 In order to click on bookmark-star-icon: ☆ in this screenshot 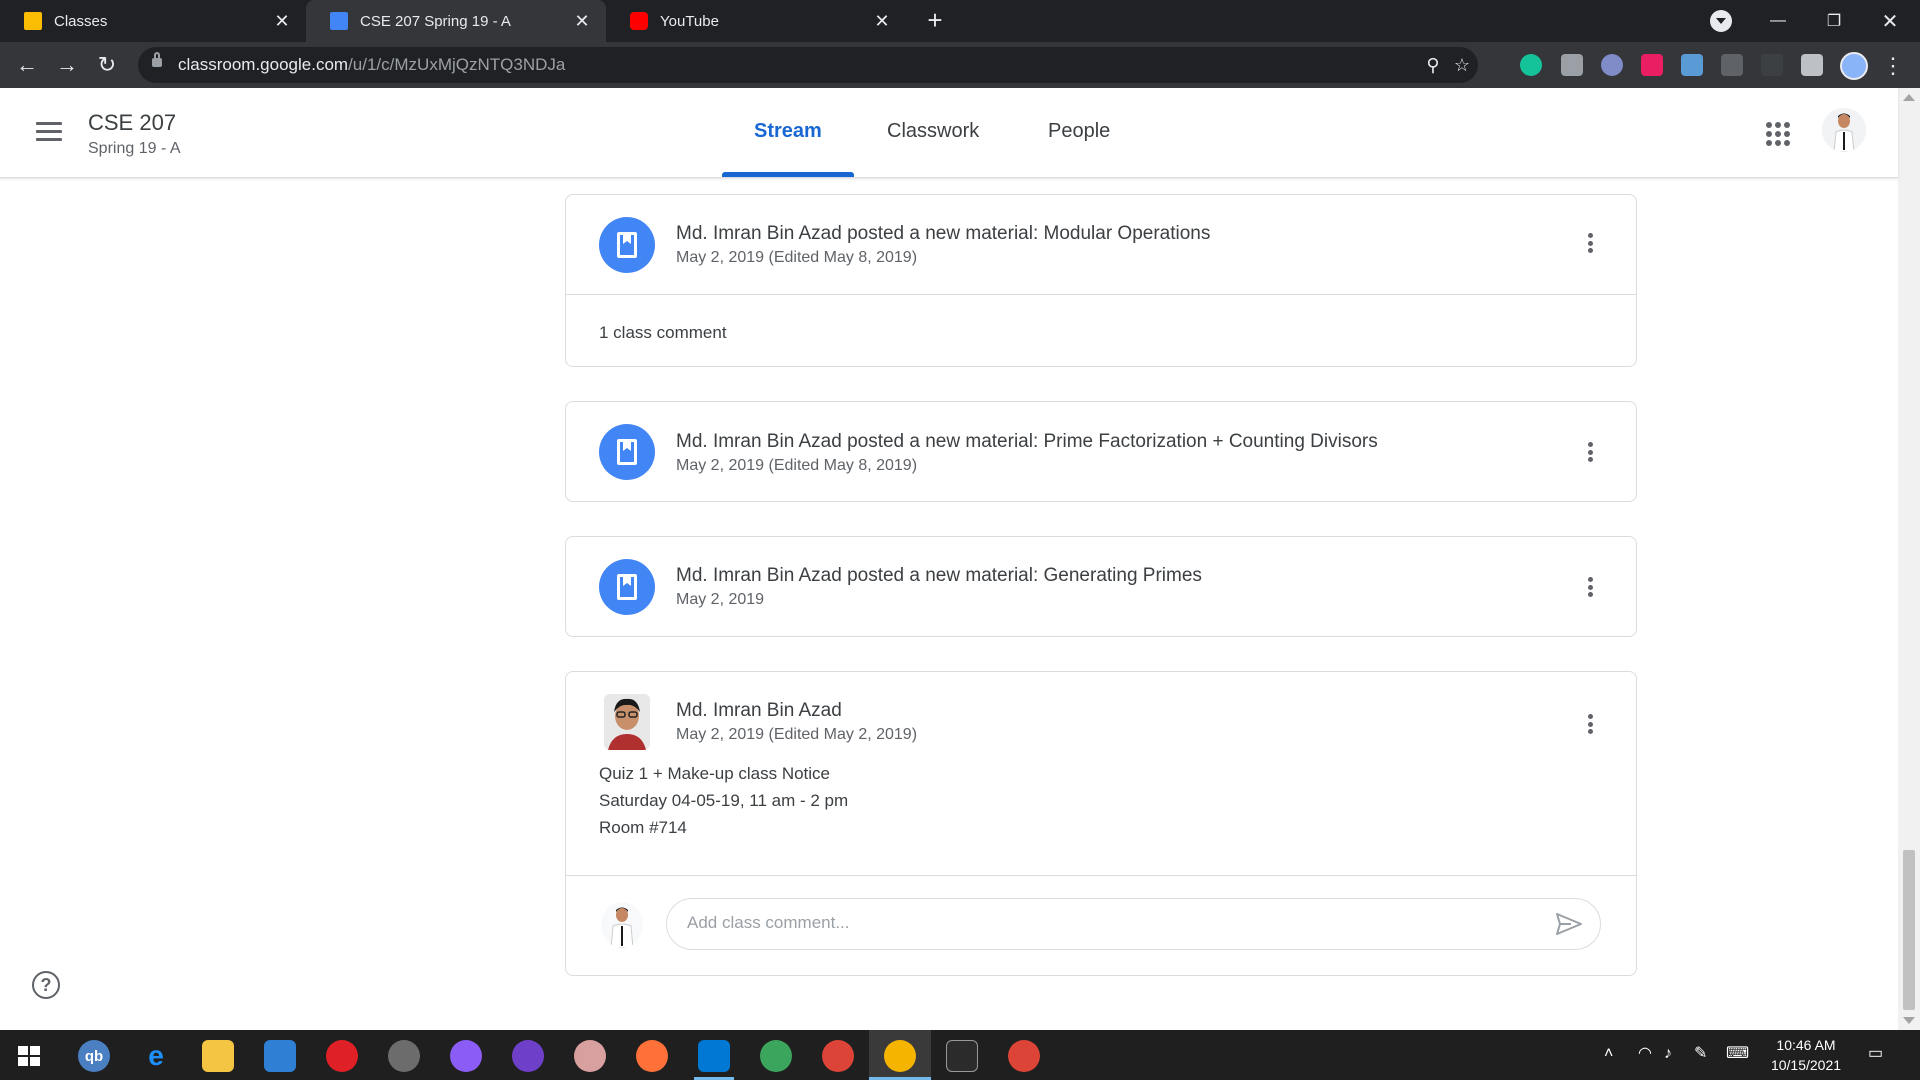, I will do `click(1462, 65)`.